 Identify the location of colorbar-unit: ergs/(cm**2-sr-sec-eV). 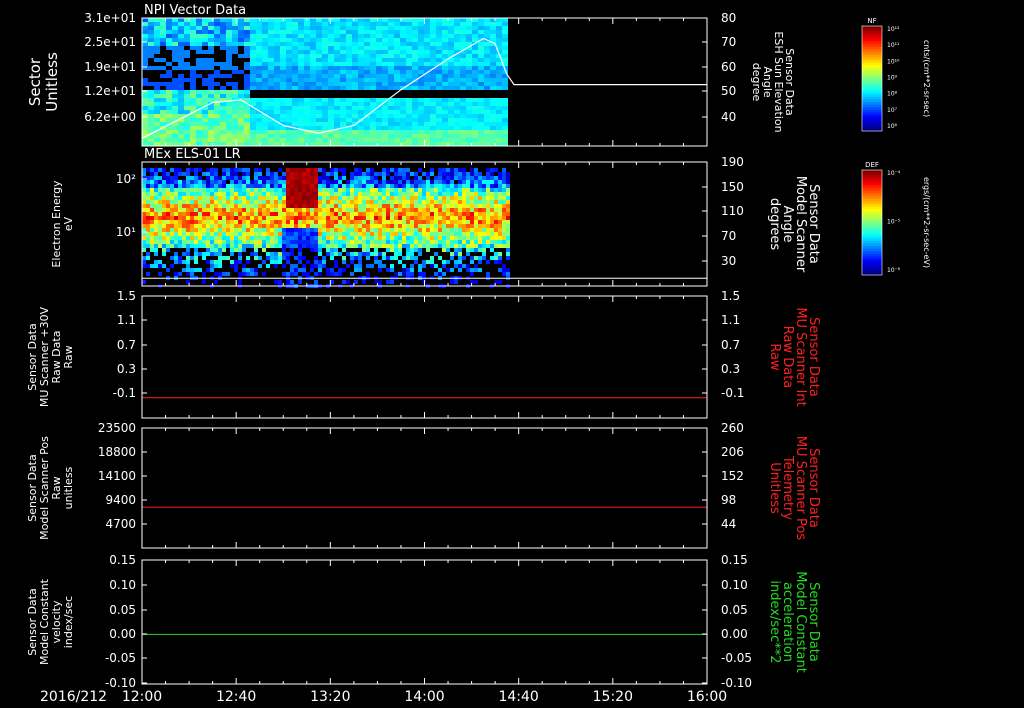
(926, 222).